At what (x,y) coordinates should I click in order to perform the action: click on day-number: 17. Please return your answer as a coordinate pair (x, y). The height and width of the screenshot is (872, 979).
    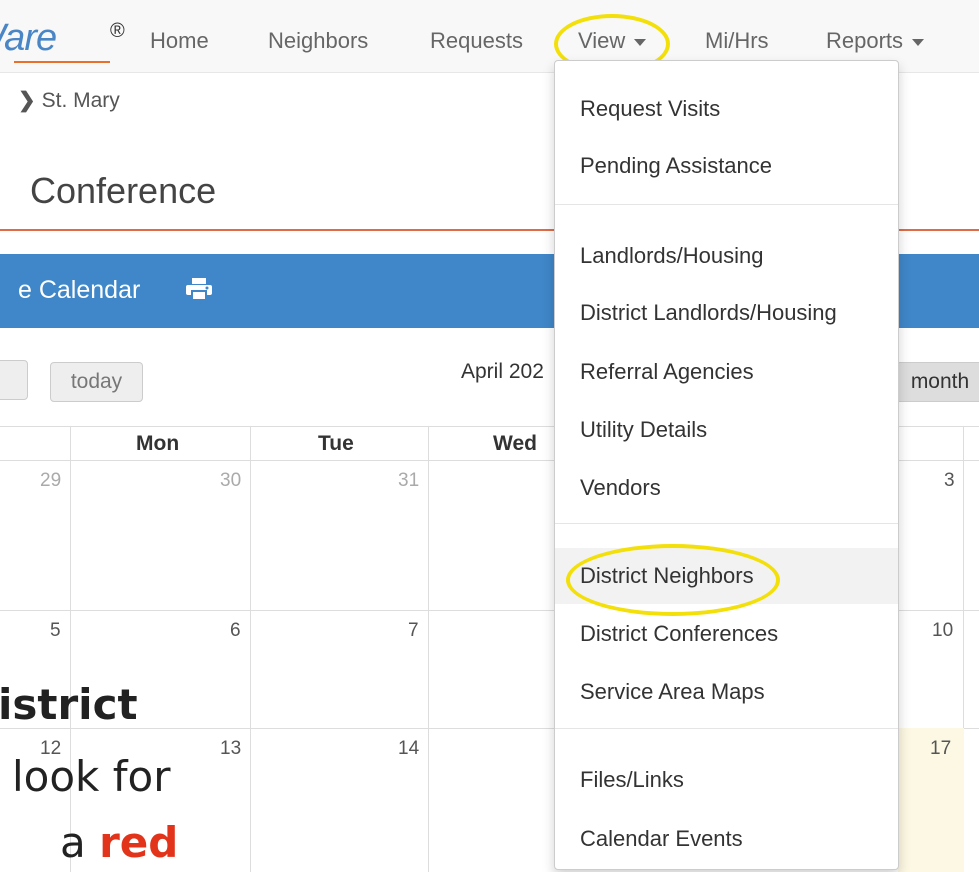
    Looking at the image, I should click on (941, 748).